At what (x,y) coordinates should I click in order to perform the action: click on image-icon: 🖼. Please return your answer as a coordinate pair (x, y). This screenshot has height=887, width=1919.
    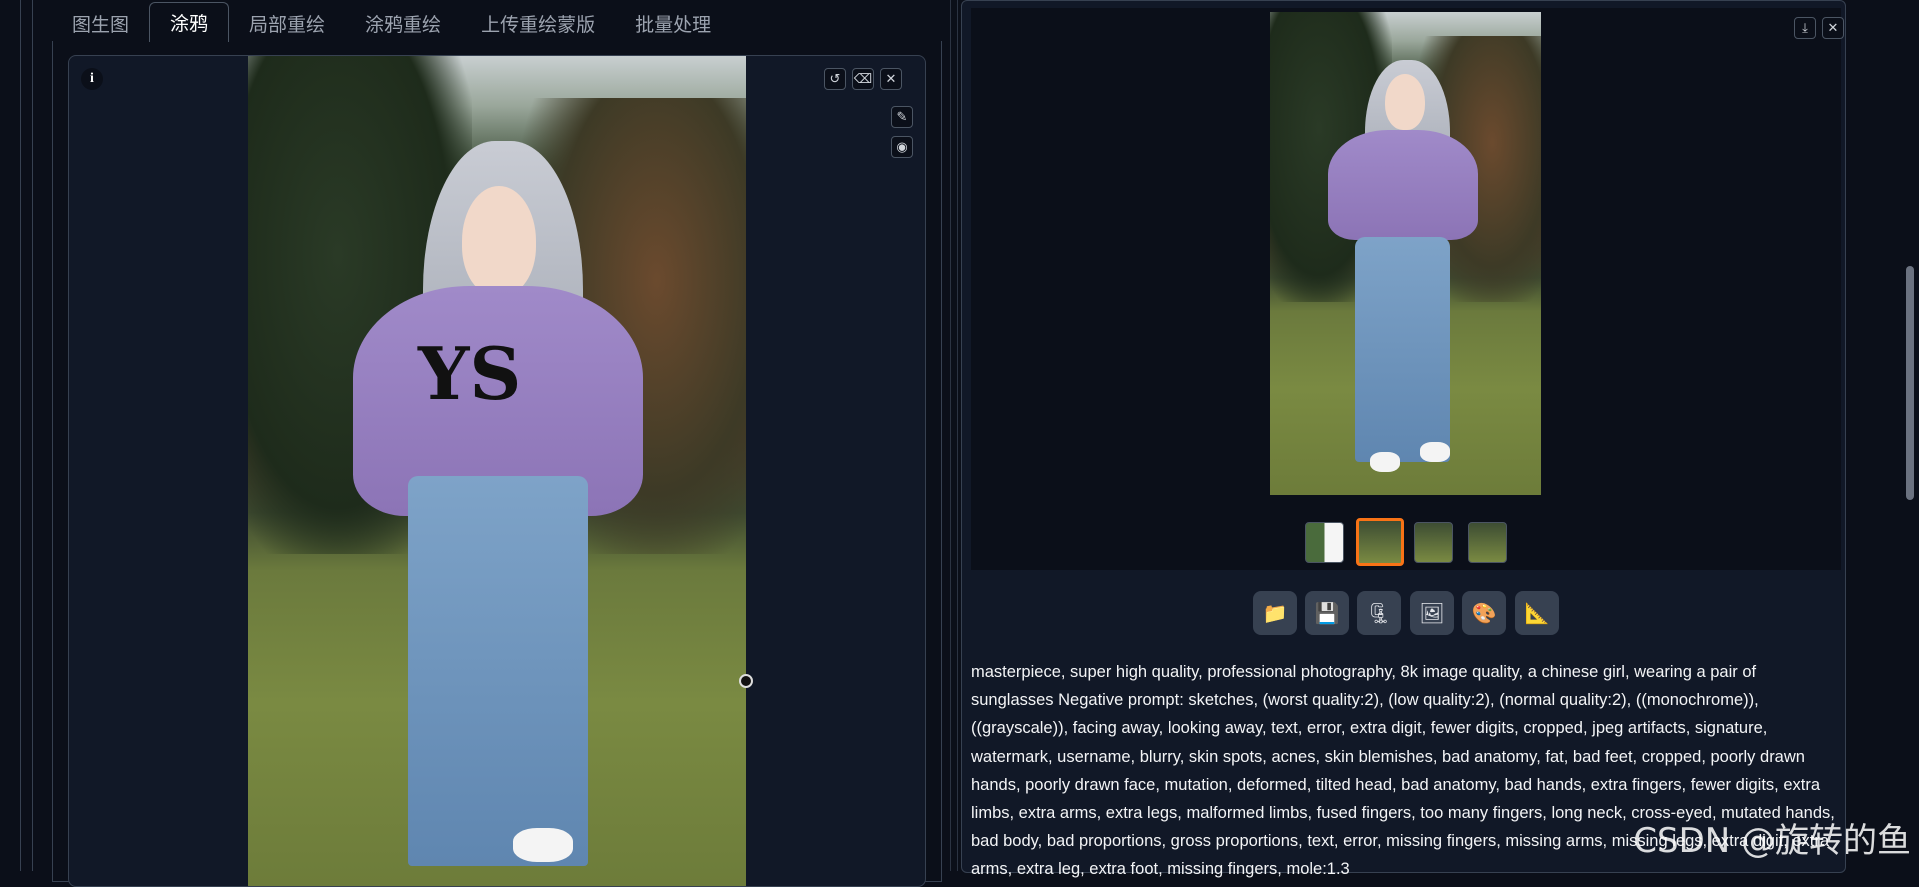
    Looking at the image, I should click on (1432, 613).